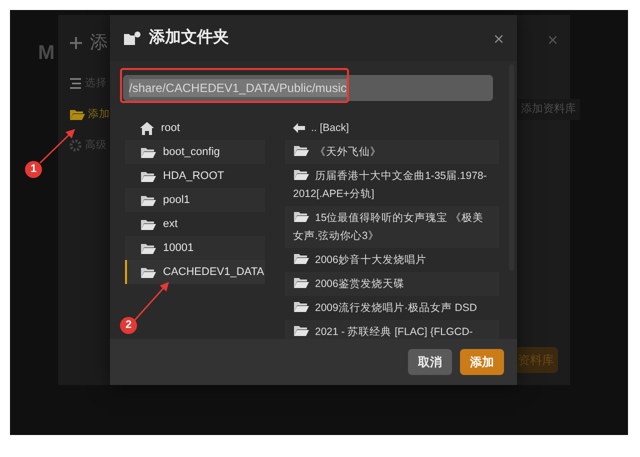  Describe the element at coordinates (195, 128) in the screenshot. I see `folder-item: root` at that location.